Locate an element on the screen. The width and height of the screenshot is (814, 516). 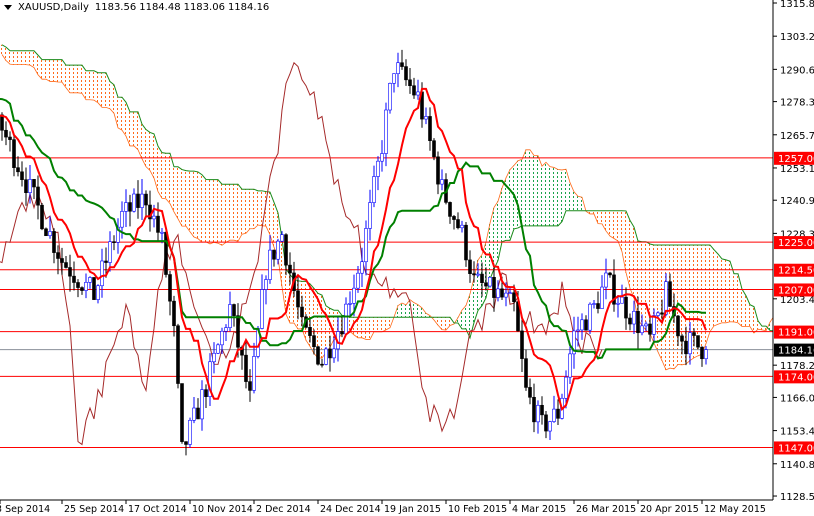
time-tick-label: 19 Jan 2015 is located at coordinates (412, 509).